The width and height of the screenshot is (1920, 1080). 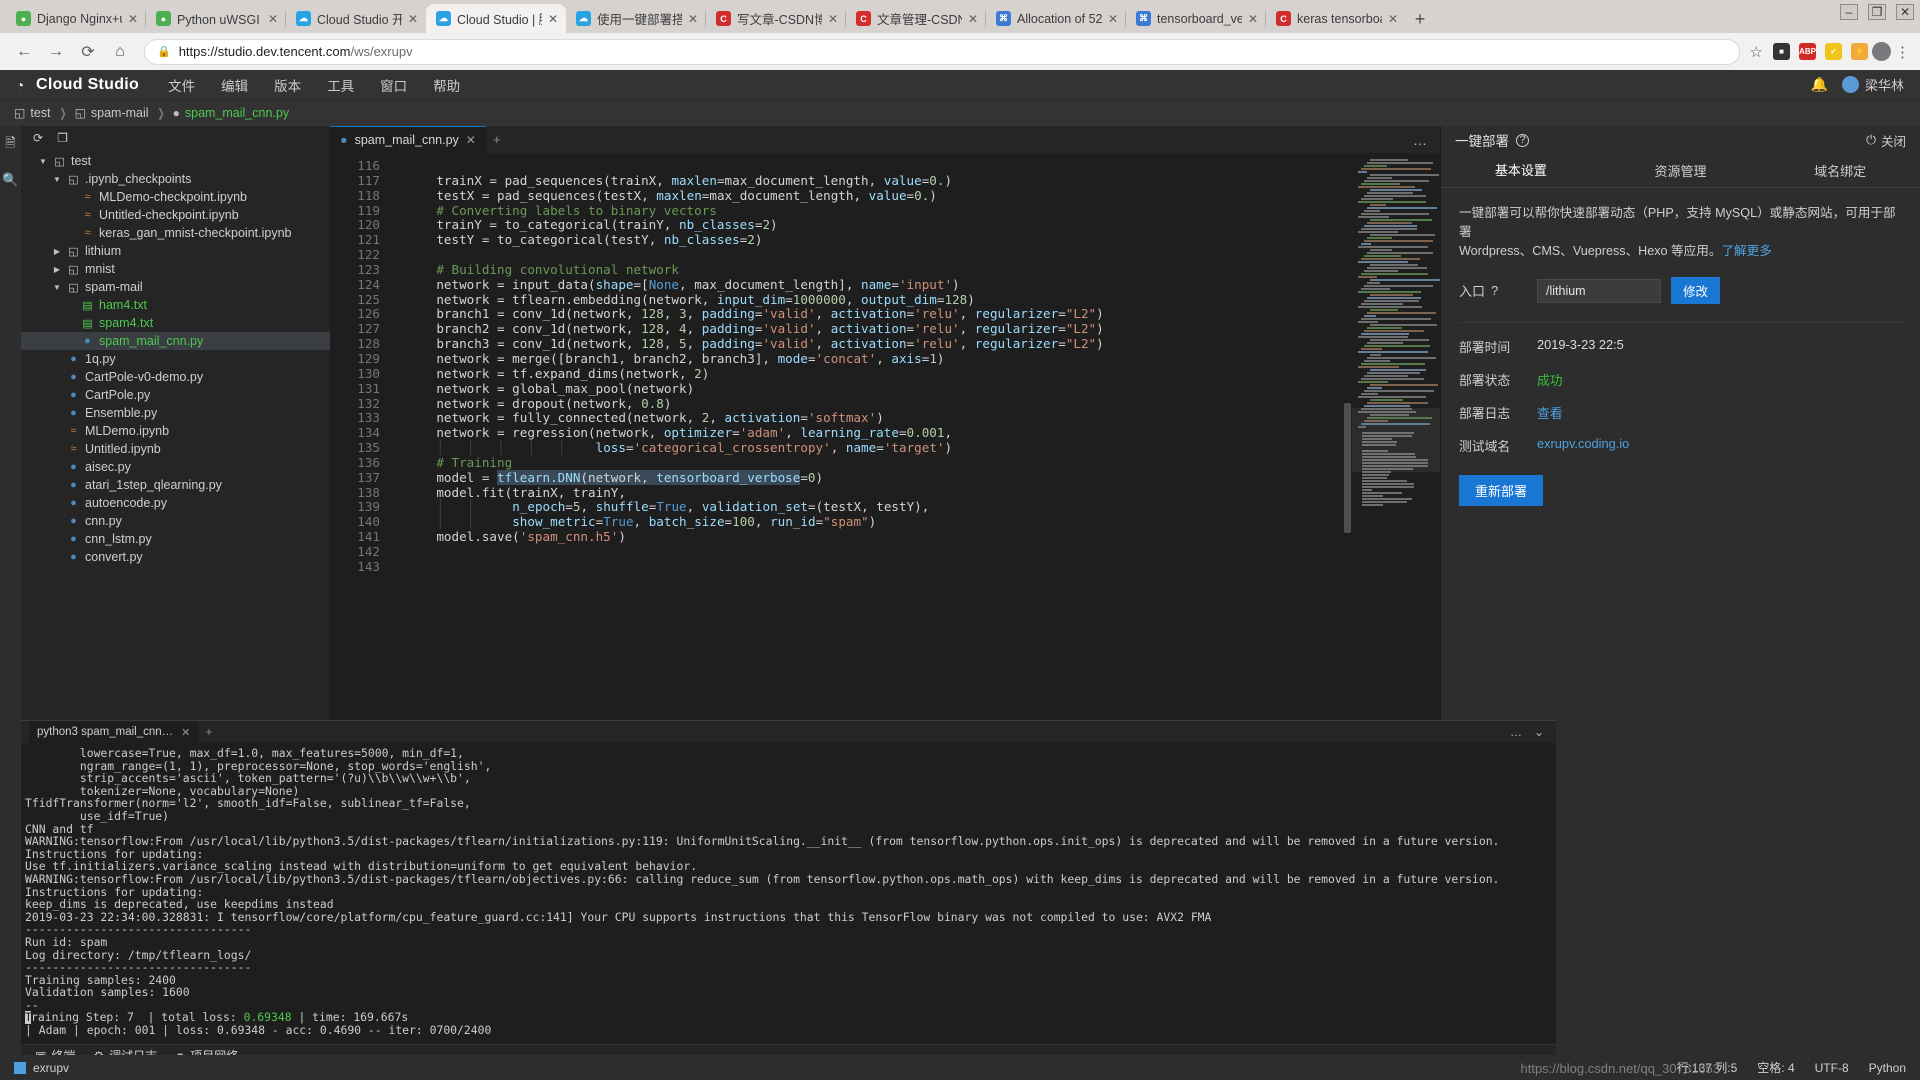 What do you see at coordinates (1420, 19) in the screenshot?
I see `new-tab-button: +` at bounding box center [1420, 19].